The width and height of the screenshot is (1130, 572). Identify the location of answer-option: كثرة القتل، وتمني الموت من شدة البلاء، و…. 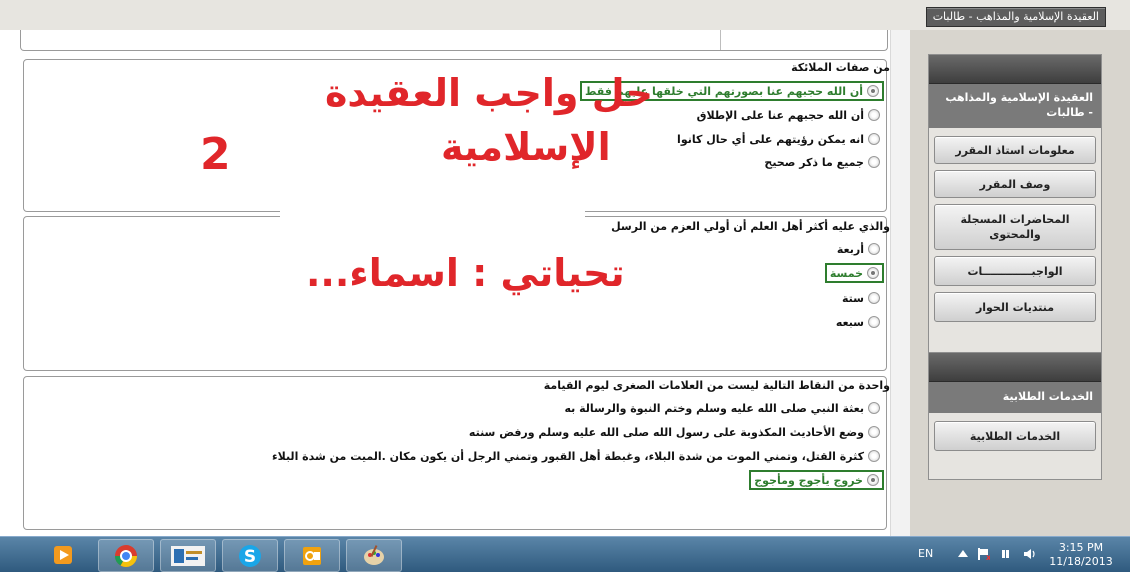
(576, 456).